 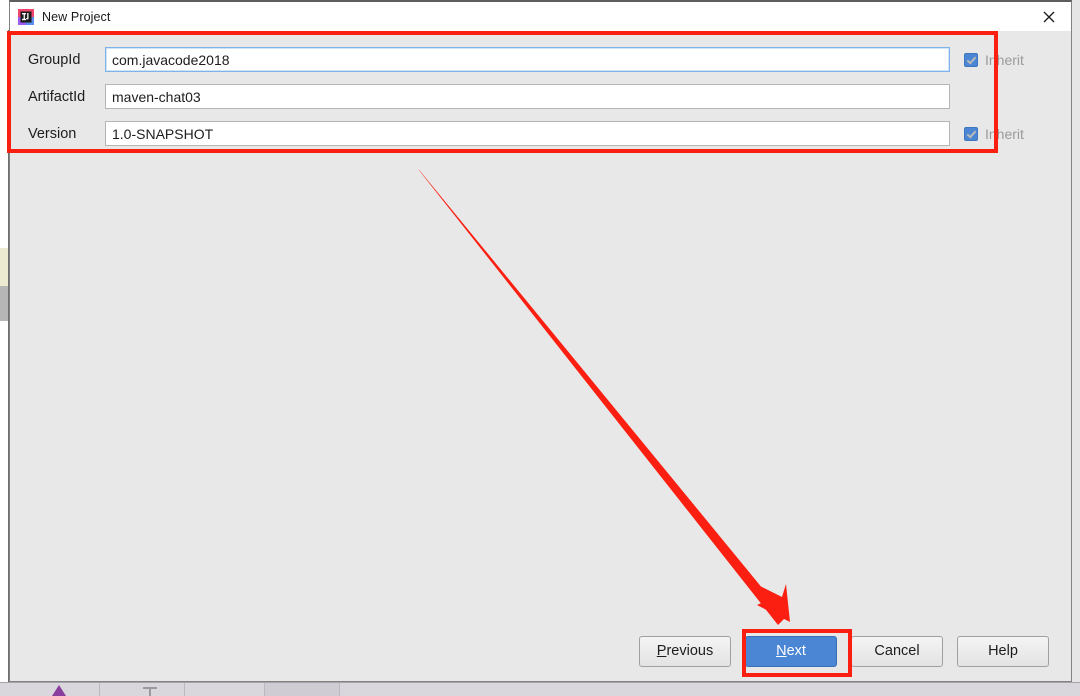 I want to click on groupid-inherit-label: Inherit, so click(x=1004, y=59).